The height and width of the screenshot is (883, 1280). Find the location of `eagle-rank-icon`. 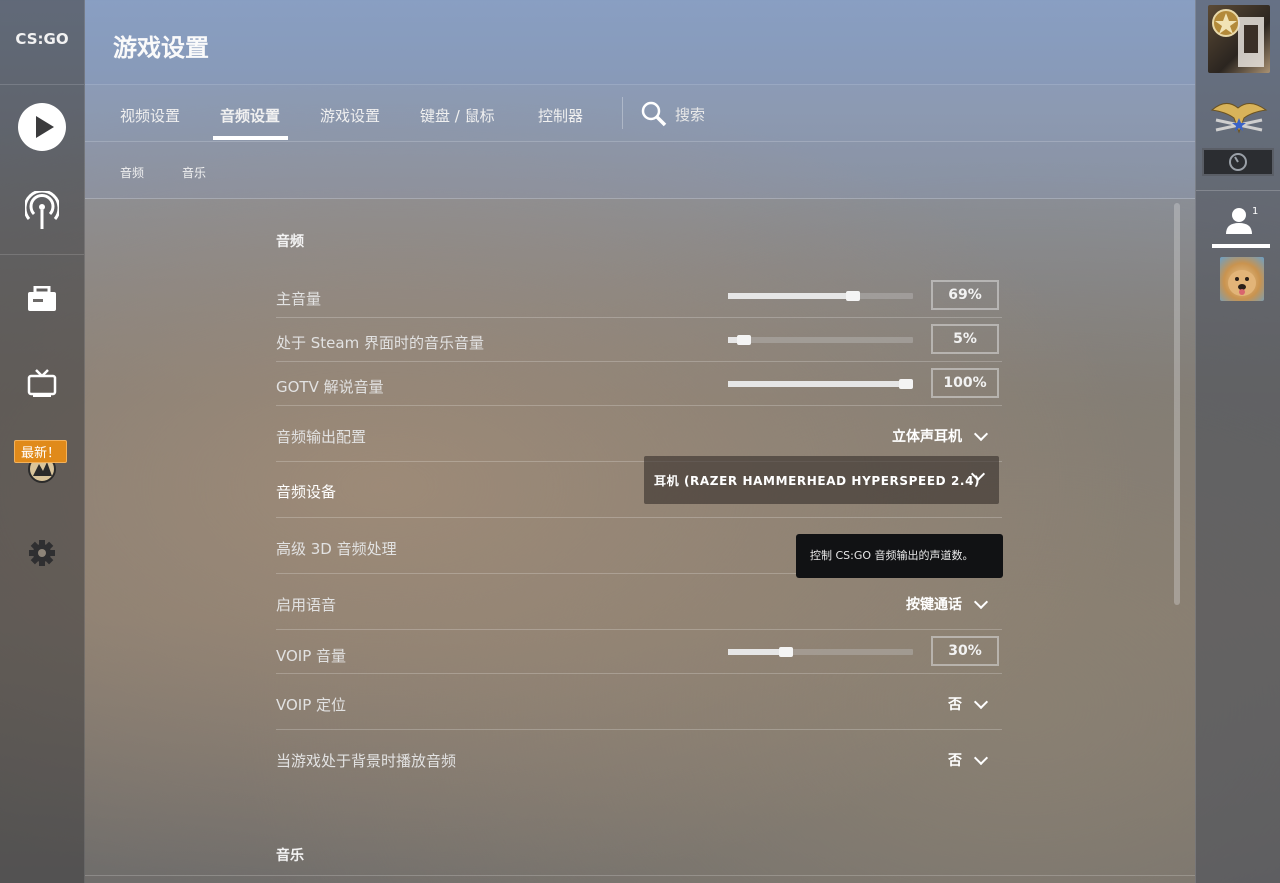

eagle-rank-icon is located at coordinates (1239, 118).